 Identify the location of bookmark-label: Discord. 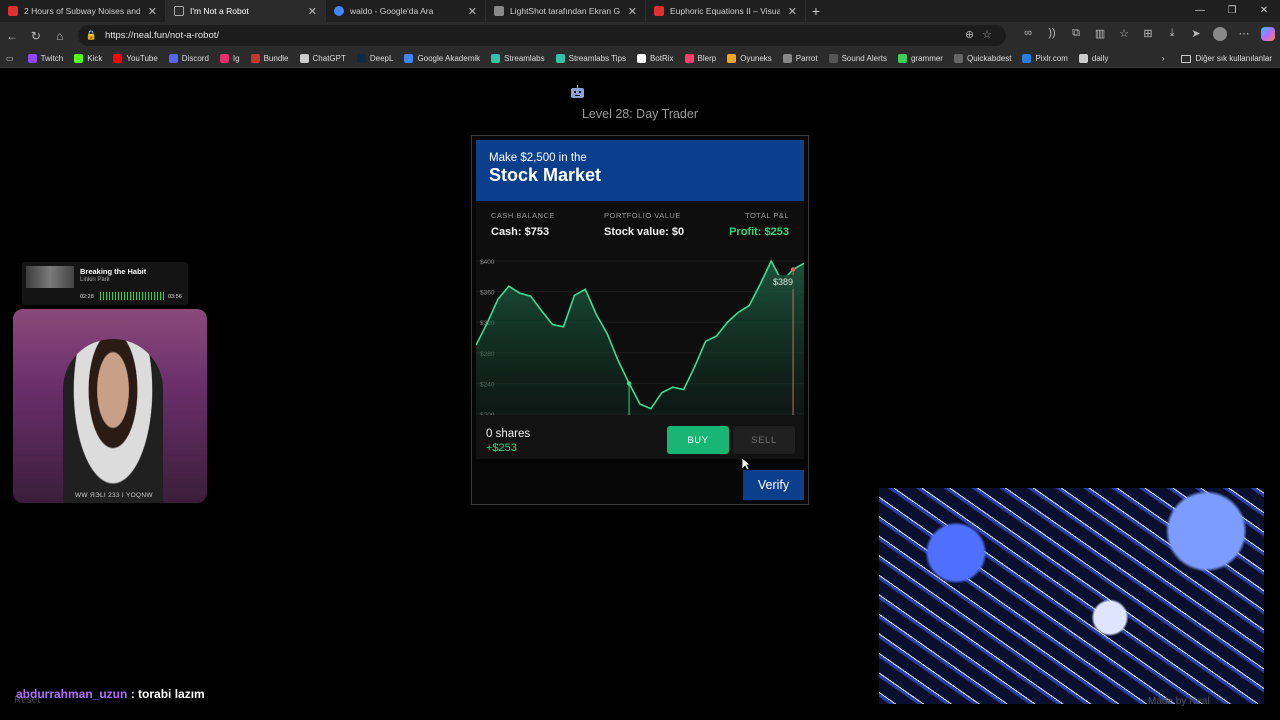
(195, 58).